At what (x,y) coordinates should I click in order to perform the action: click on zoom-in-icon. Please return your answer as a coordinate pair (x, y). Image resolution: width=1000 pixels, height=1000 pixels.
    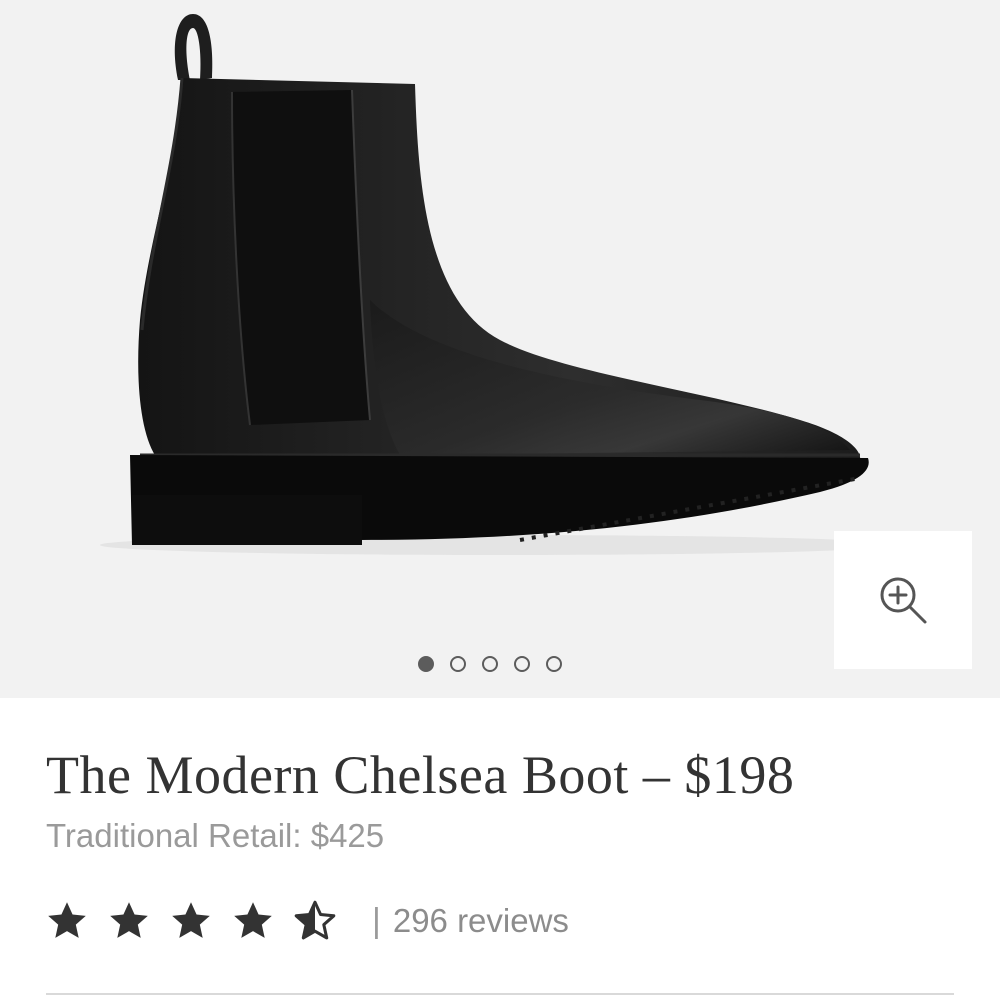
    Looking at the image, I should click on (903, 600).